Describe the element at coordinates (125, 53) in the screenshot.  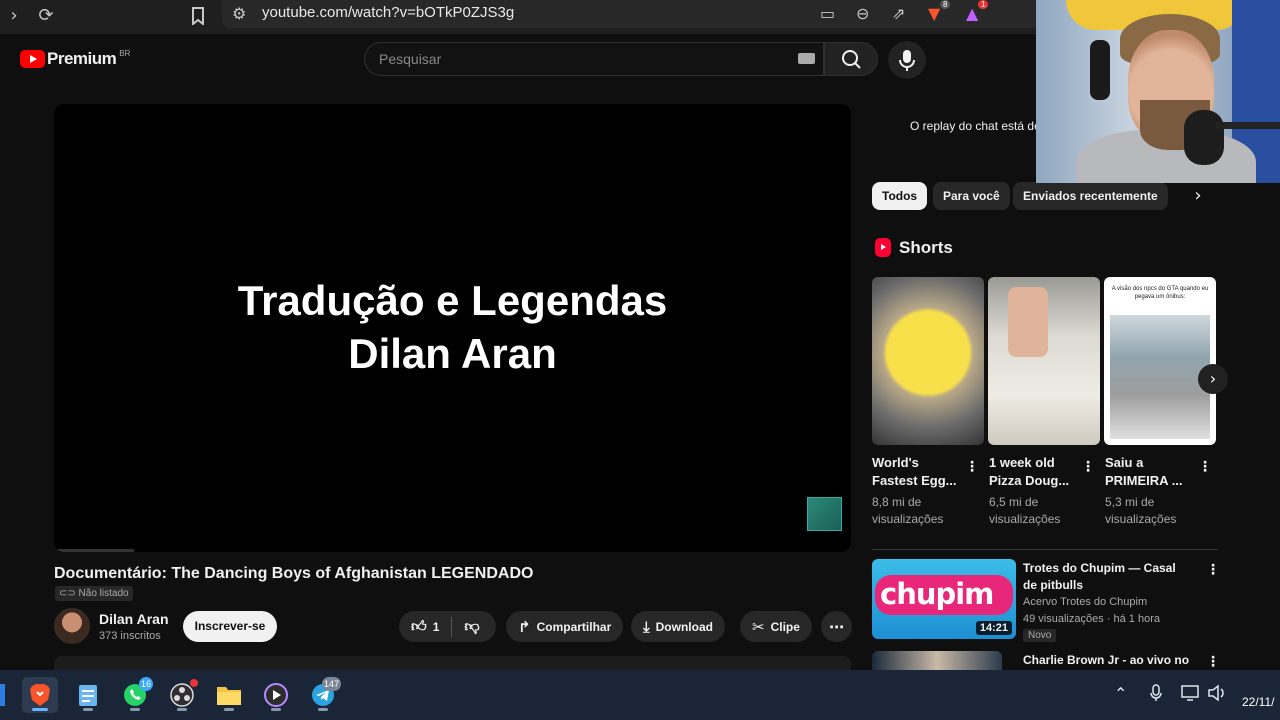
I see `logo-region: BR` at that location.